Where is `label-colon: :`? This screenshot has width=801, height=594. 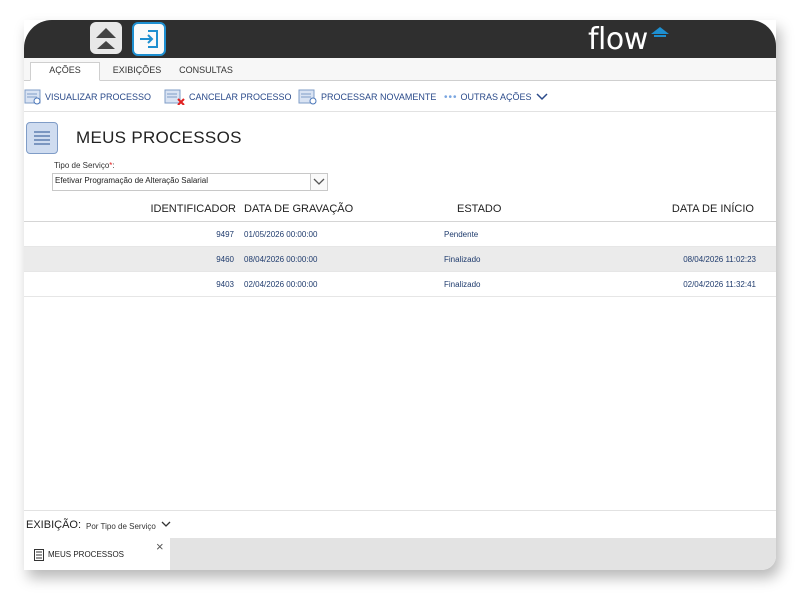 label-colon: : is located at coordinates (113, 165).